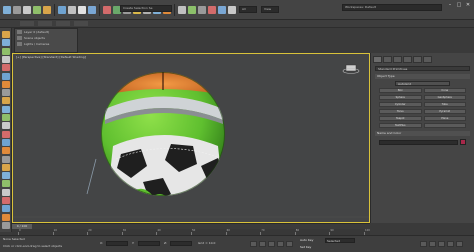  I want to click on render-setup-icon, so click(222, 9).